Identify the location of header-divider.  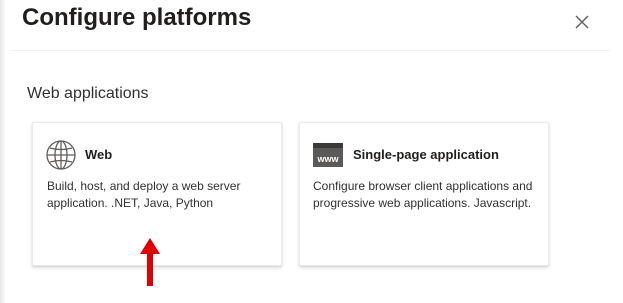
(310, 50).